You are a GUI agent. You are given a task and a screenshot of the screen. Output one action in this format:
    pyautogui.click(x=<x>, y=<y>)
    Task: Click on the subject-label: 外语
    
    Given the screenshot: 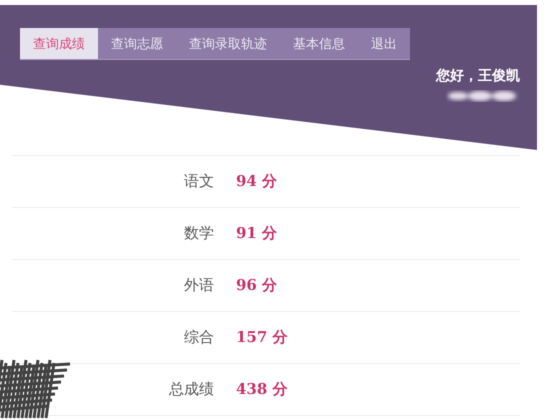 What is the action you would take?
    pyautogui.click(x=199, y=285)
    